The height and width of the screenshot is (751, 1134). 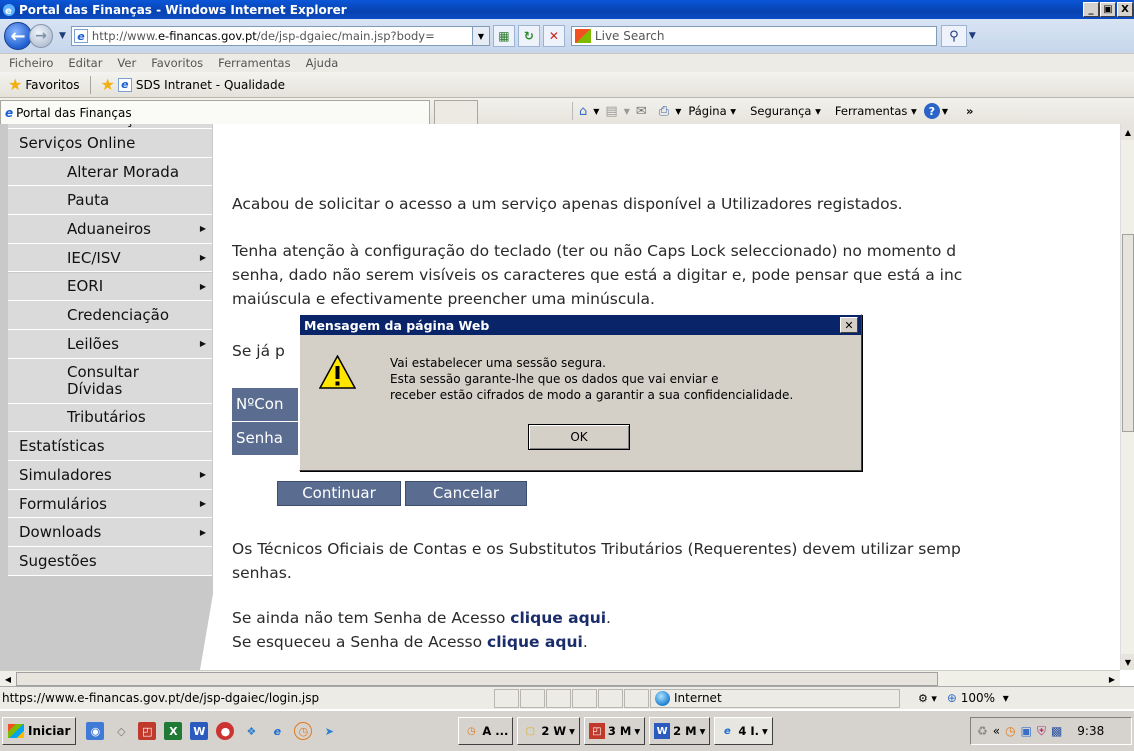 I want to click on favorites-button: Favoritos, so click(x=52, y=85).